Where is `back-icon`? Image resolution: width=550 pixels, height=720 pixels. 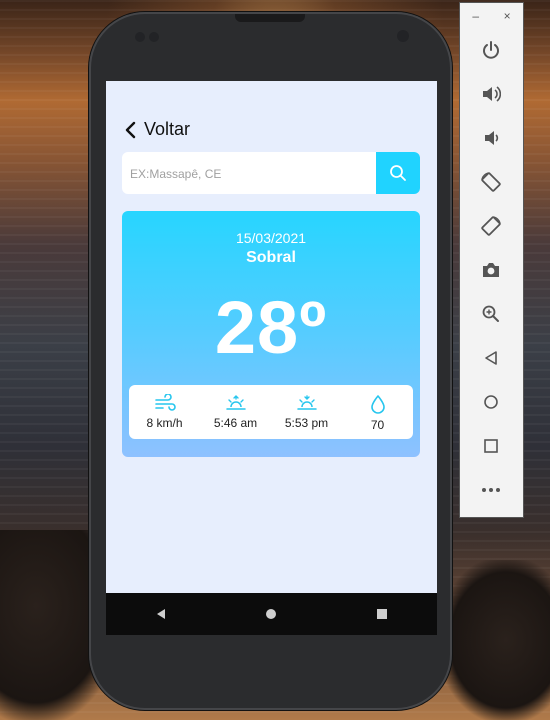
back-icon is located at coordinates (491, 358).